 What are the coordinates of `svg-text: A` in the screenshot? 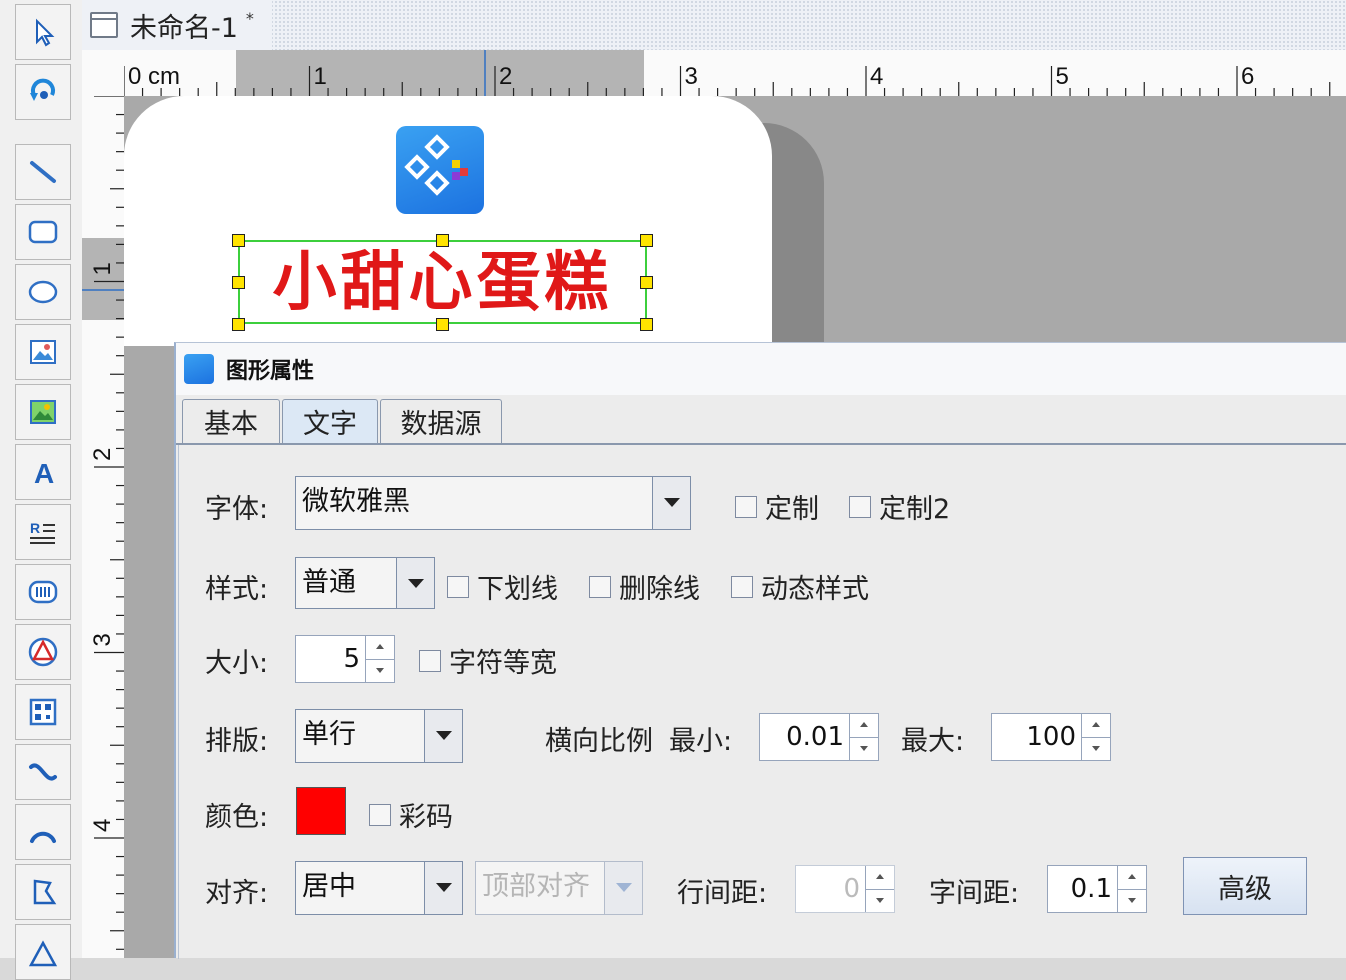 It's located at (44, 473).